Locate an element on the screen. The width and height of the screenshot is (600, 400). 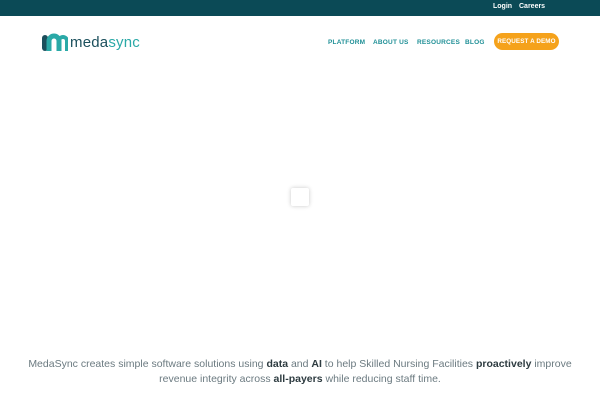
request-demo-button: REQUEST A DEMO is located at coordinates (526, 41).